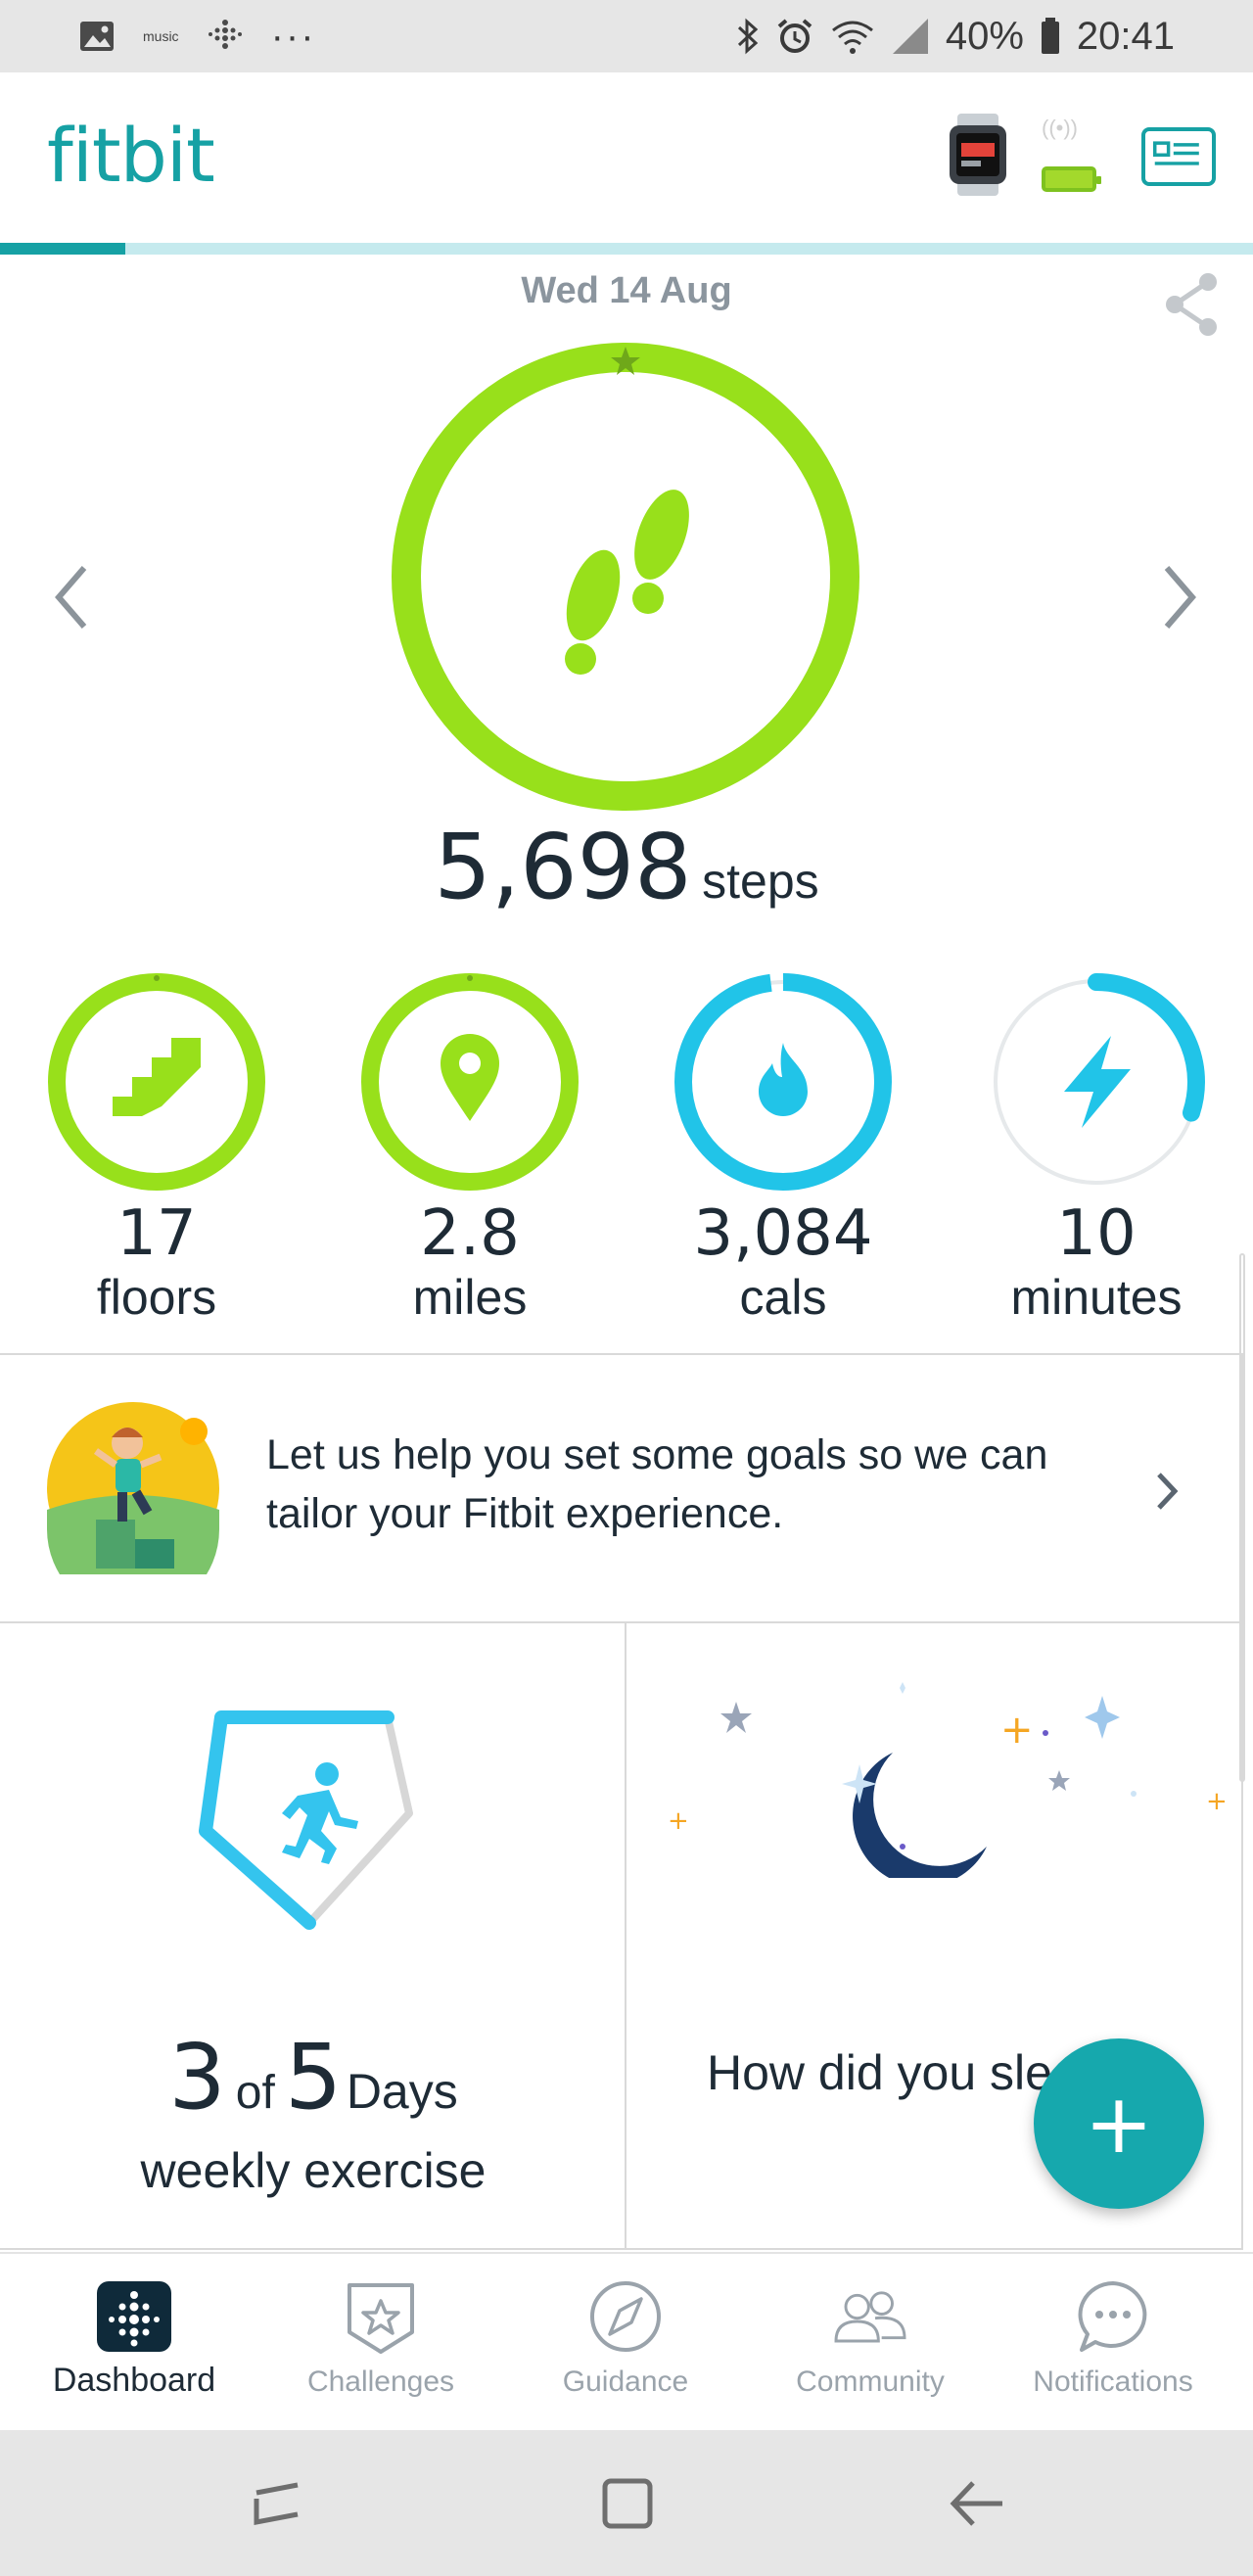 The width and height of the screenshot is (1253, 2576). Describe the element at coordinates (625, 2381) in the screenshot. I see `nav-guidance-label: Guidance` at that location.